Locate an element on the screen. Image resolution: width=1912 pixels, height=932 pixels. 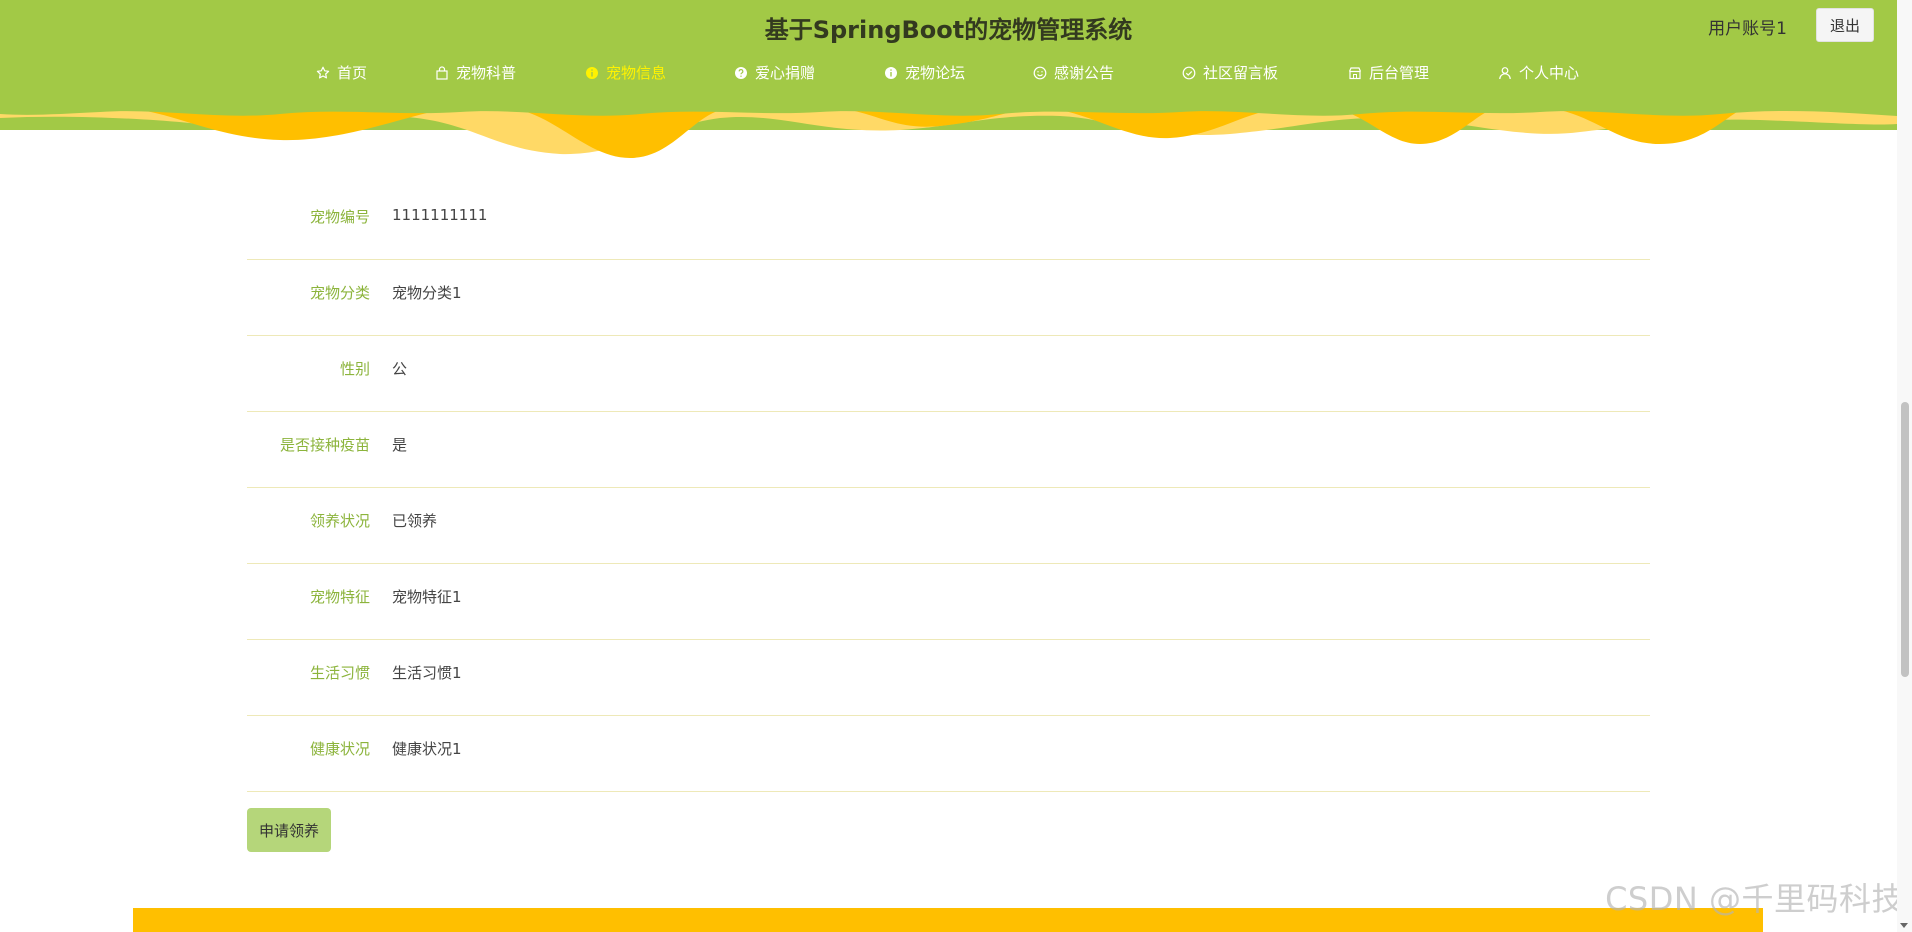
vertical-scrollbar is located at coordinates (1904, 466).